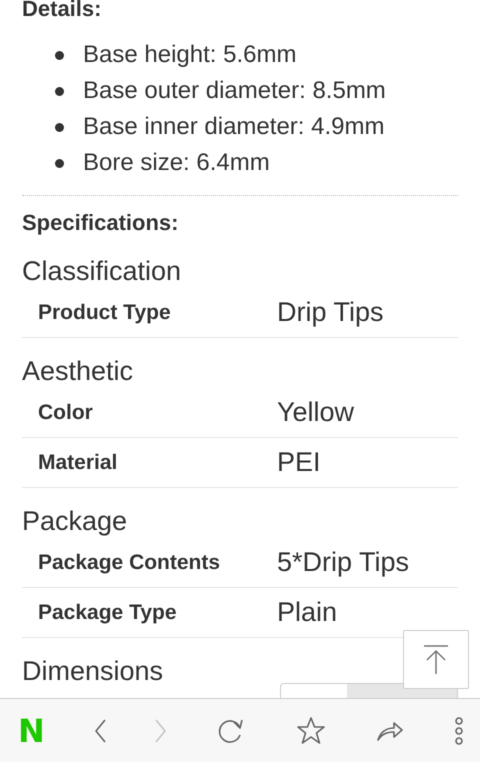 Image resolution: width=480 pixels, height=762 pixels. I want to click on forward-icon, so click(161, 730).